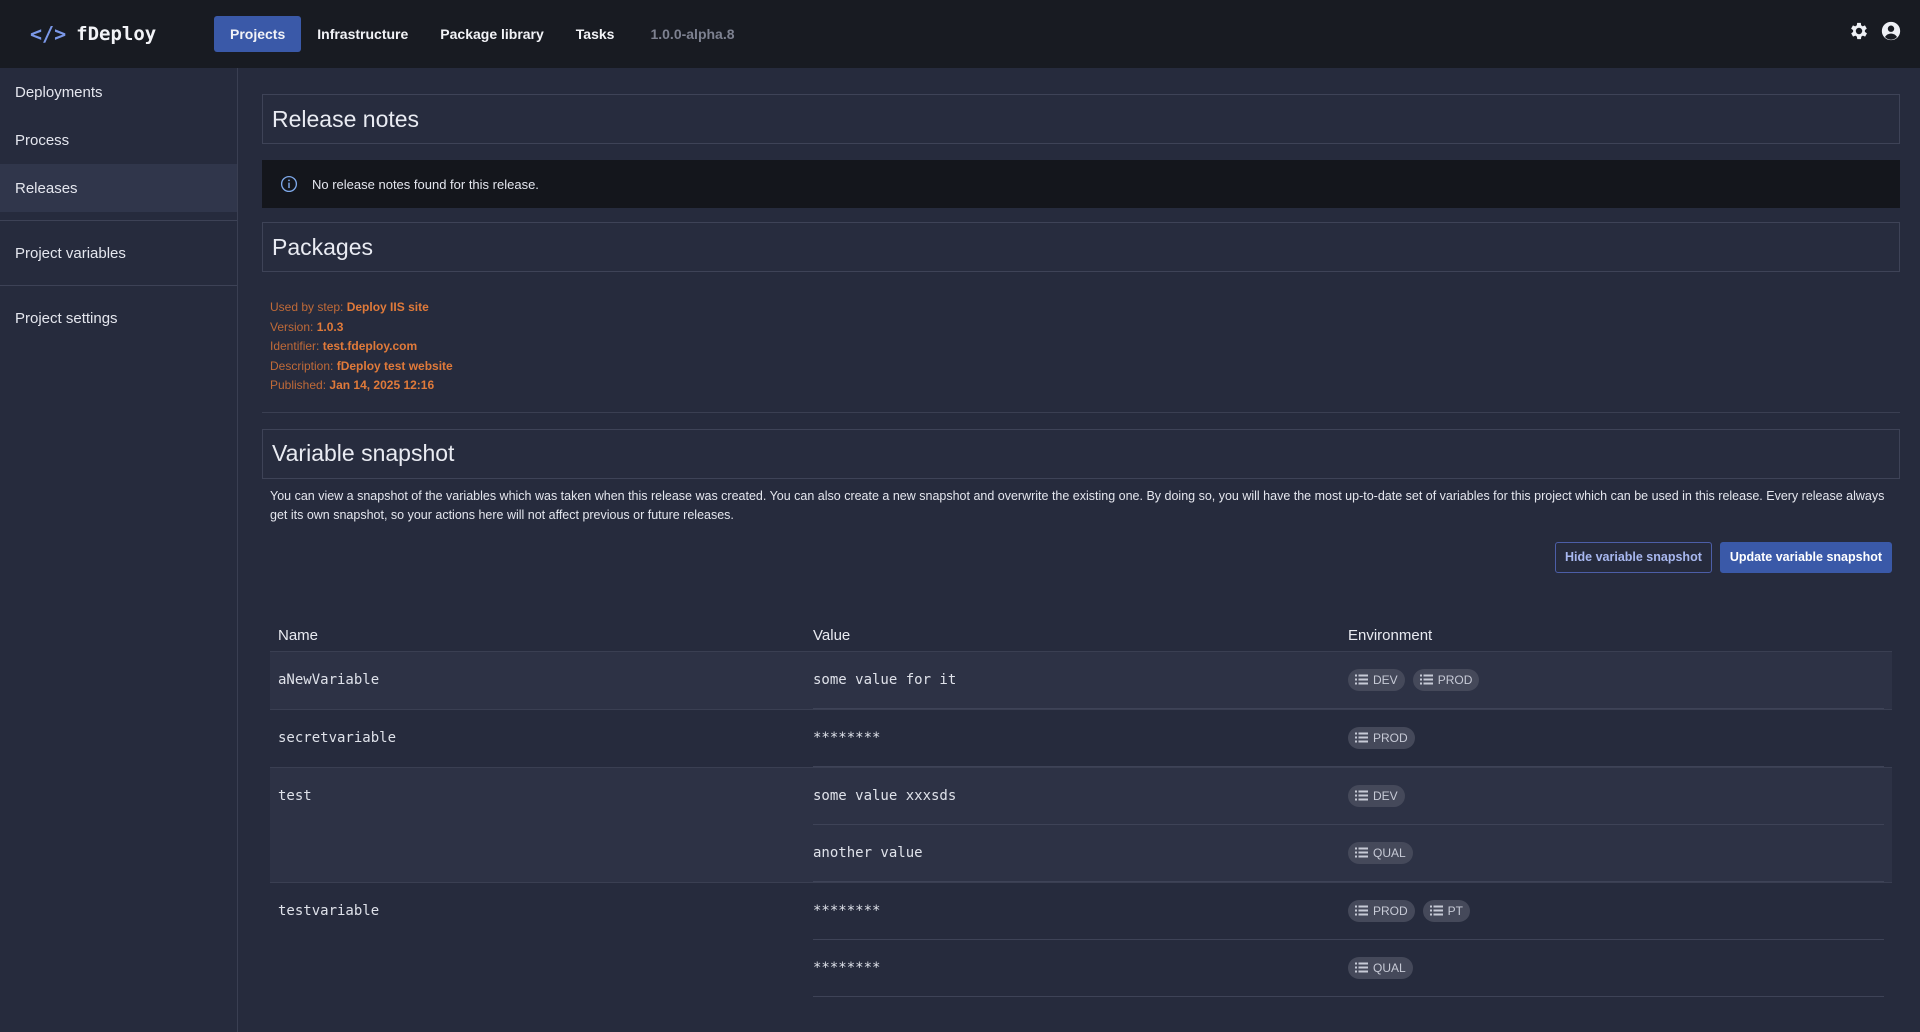  Describe the element at coordinates (337, 738) in the screenshot. I see `variable-name: secretvariable` at that location.